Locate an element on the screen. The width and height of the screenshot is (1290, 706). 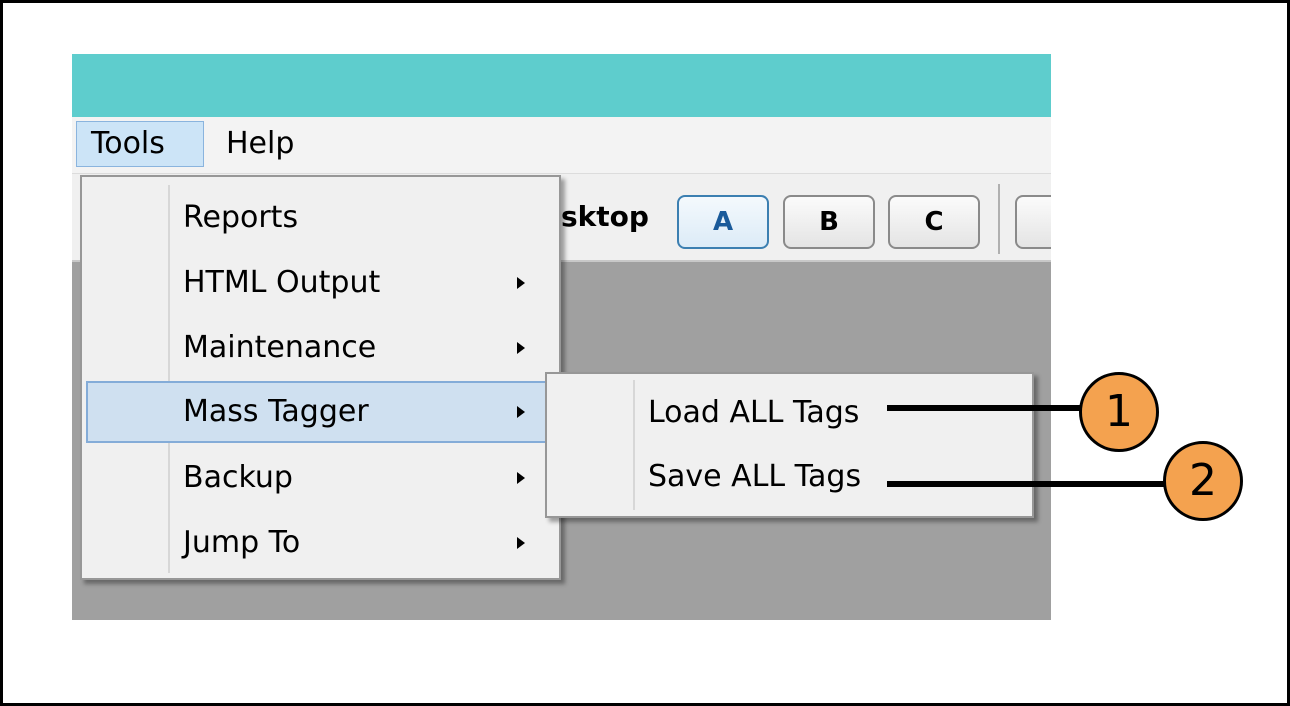
menu-item-html-output: HTML Output is located at coordinates (320, 283).